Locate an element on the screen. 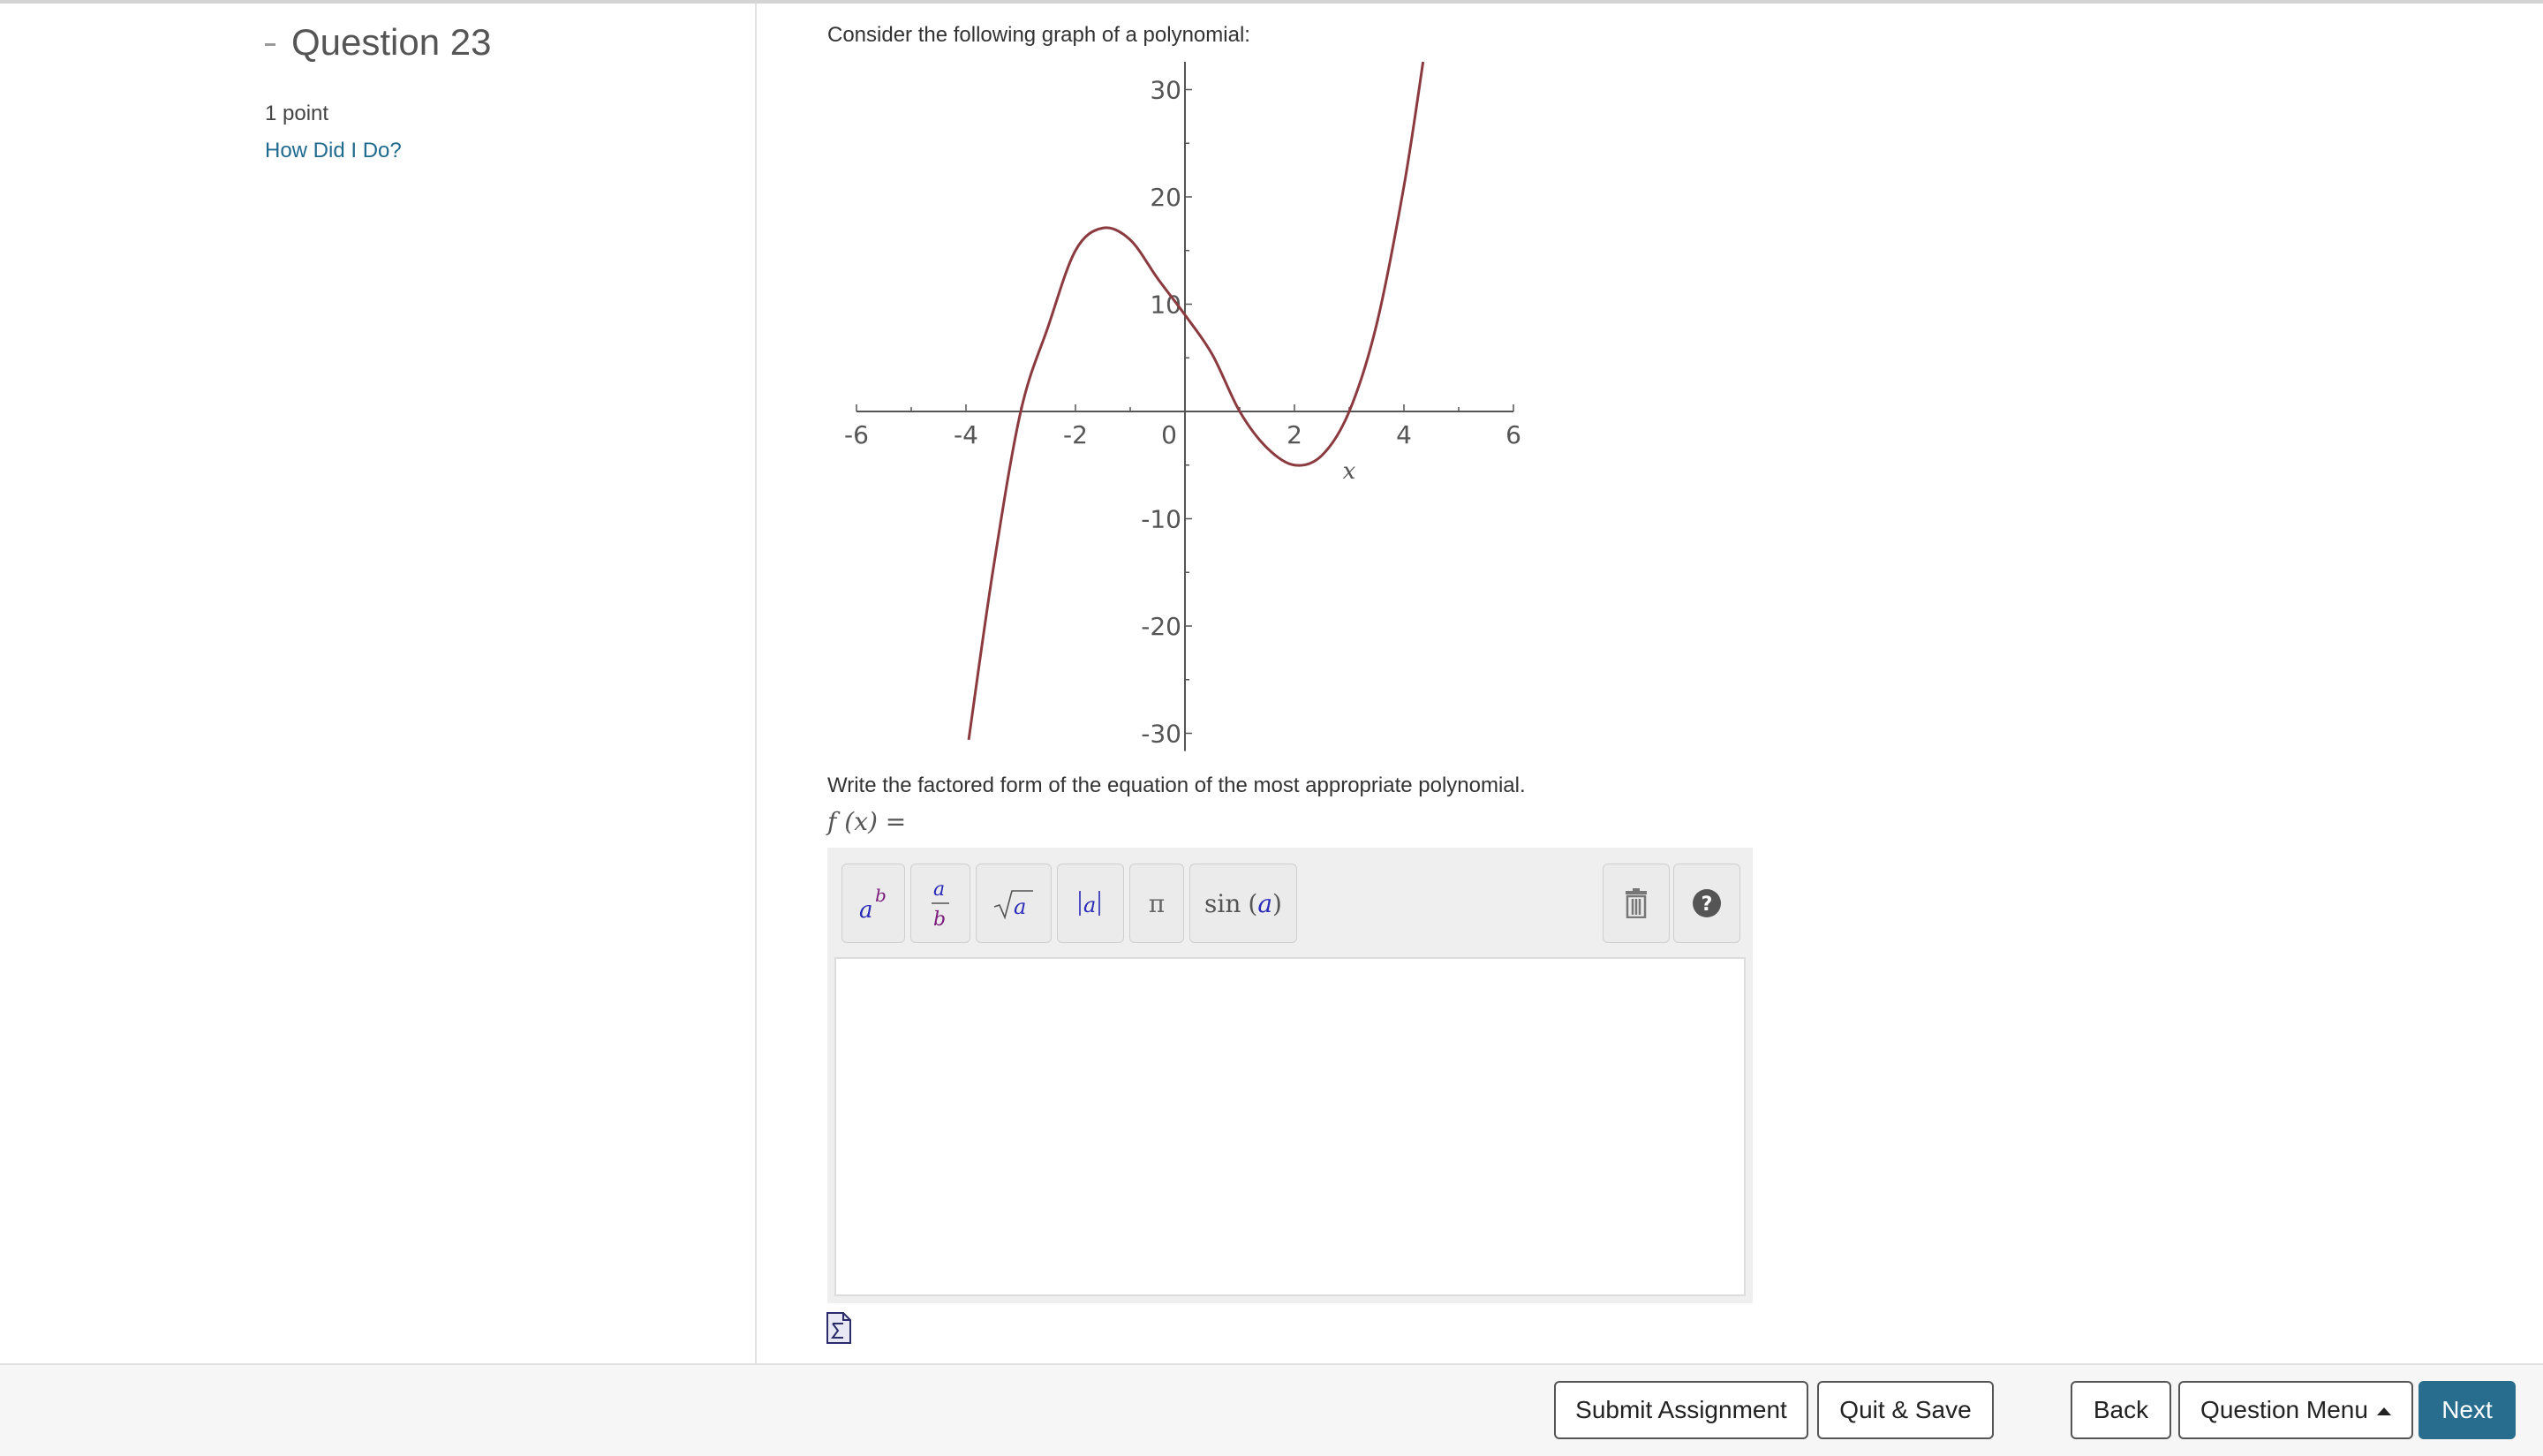  x-axis-label: x is located at coordinates (1349, 471).